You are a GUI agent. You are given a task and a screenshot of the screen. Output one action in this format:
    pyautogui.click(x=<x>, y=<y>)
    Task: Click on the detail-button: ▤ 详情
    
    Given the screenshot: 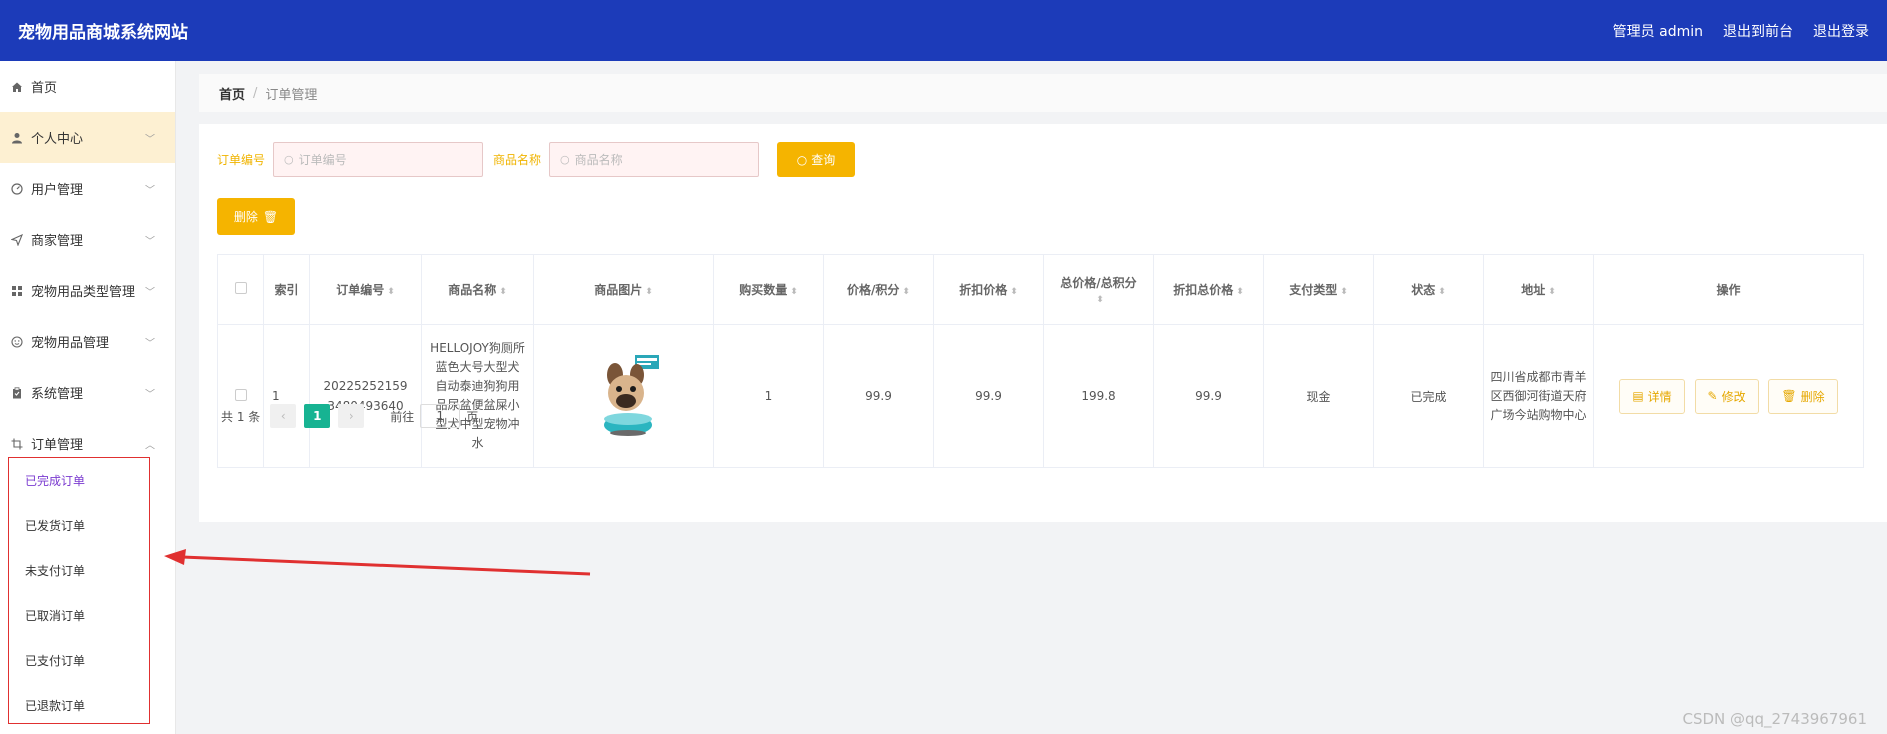 What is the action you would take?
    pyautogui.click(x=1652, y=396)
    